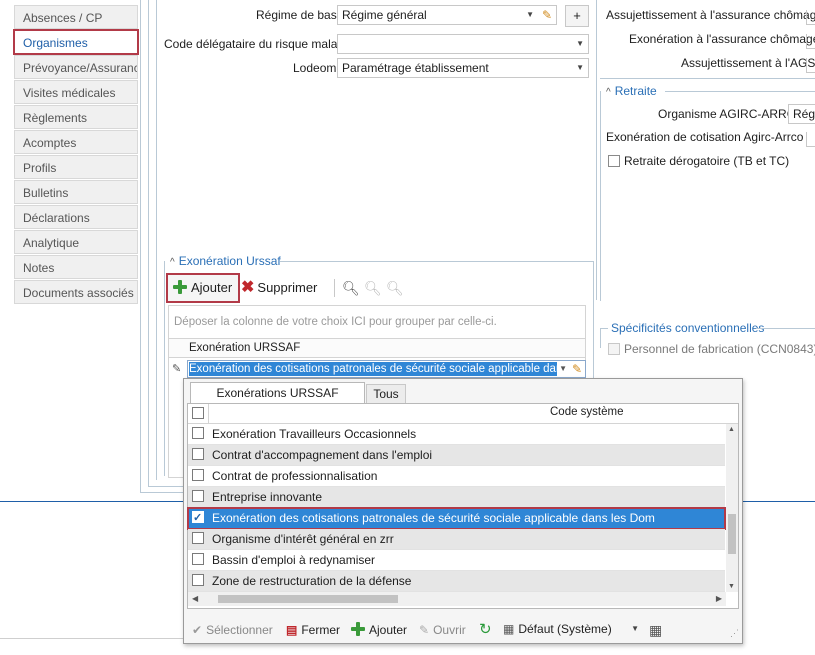 The height and width of the screenshot is (655, 815). What do you see at coordinates (203, 288) in the screenshot?
I see `add-exoneration-button: Ajouter` at bounding box center [203, 288].